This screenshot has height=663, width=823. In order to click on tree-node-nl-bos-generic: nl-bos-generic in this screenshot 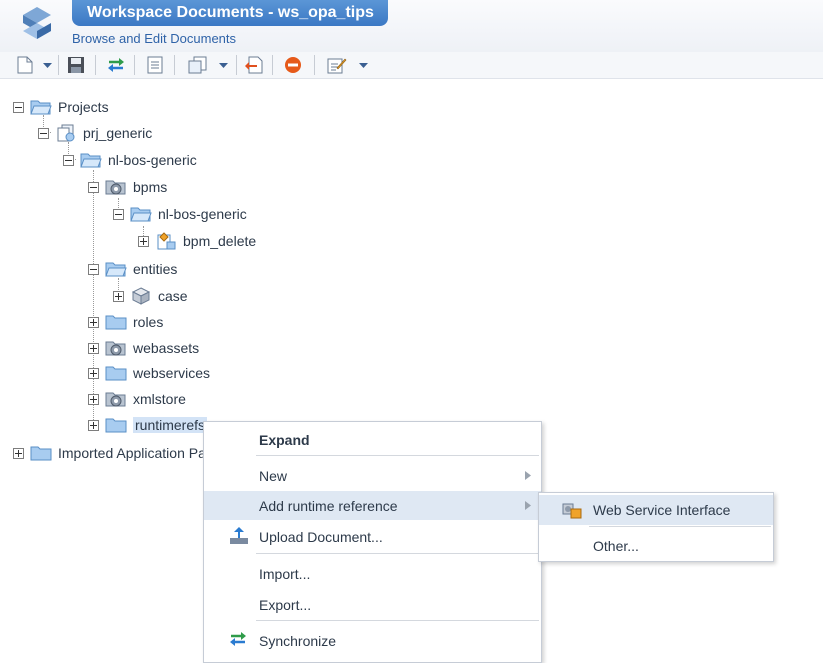, I will do `click(130, 160)`.